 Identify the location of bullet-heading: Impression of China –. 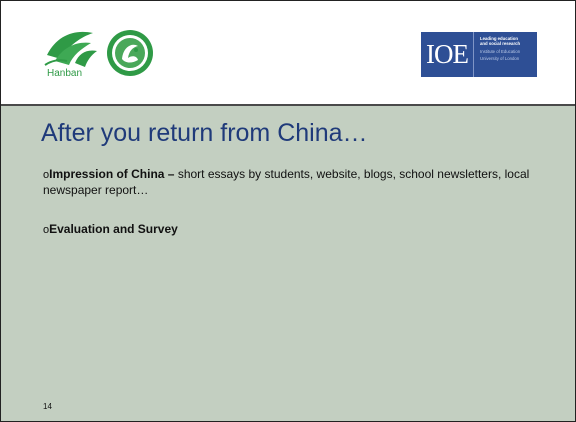
(112, 174).